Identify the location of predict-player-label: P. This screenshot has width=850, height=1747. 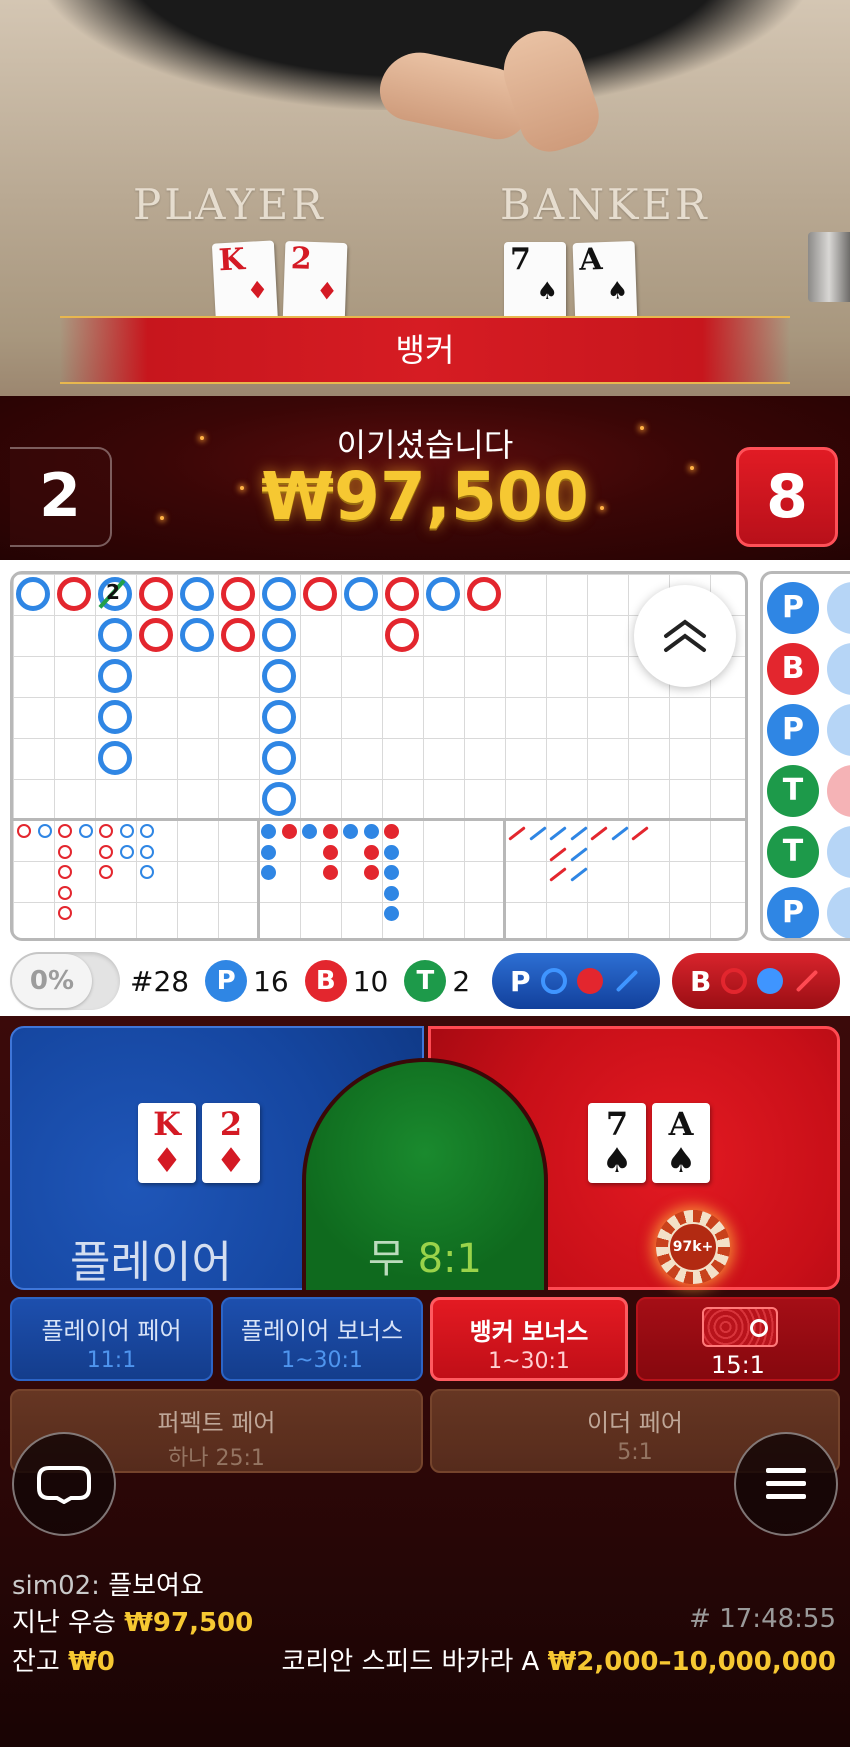
(520, 981).